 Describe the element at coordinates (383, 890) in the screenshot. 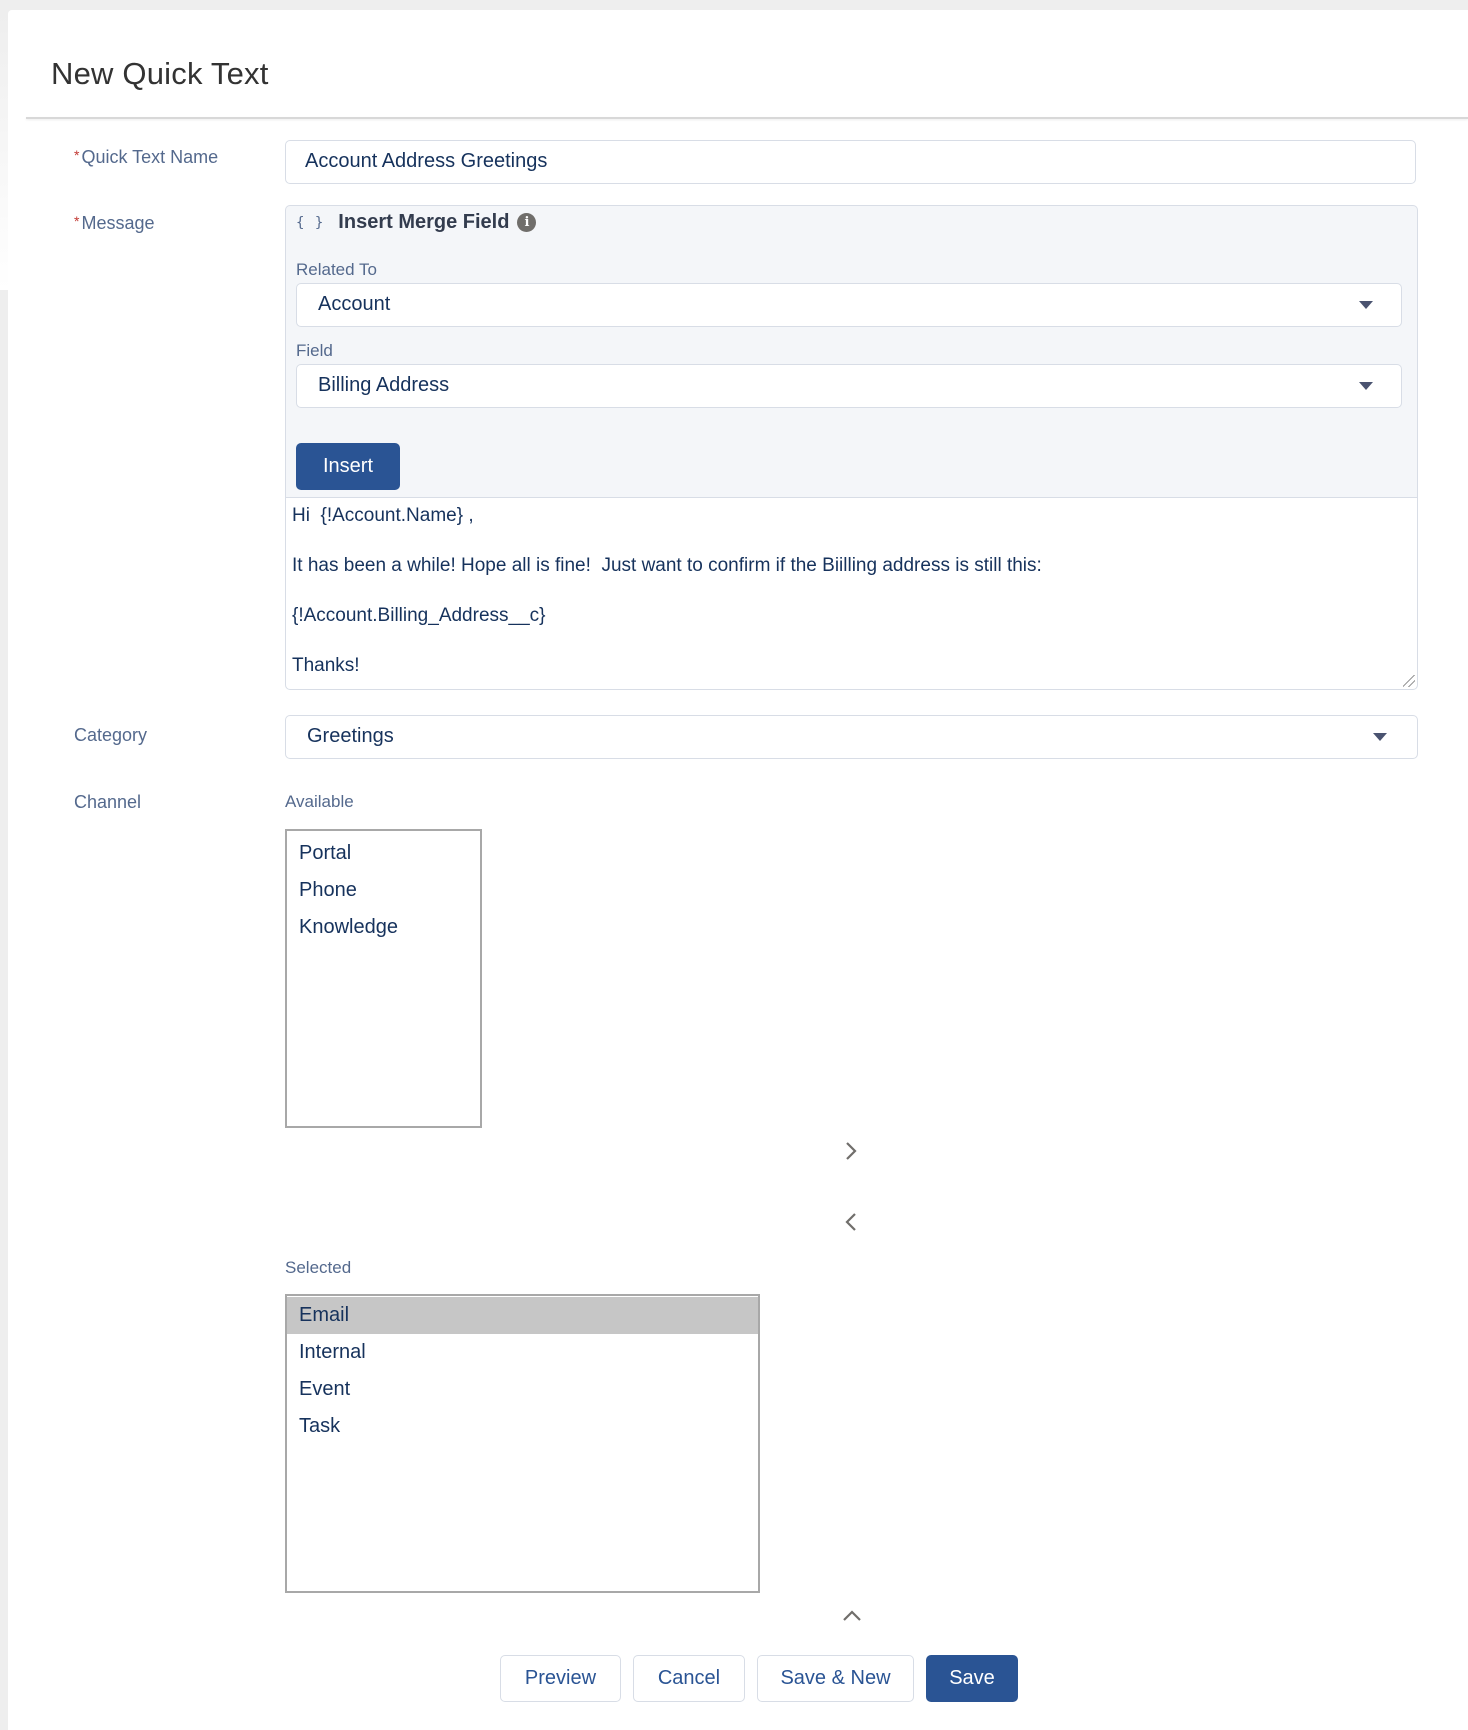

I see `available-option: Phone` at that location.